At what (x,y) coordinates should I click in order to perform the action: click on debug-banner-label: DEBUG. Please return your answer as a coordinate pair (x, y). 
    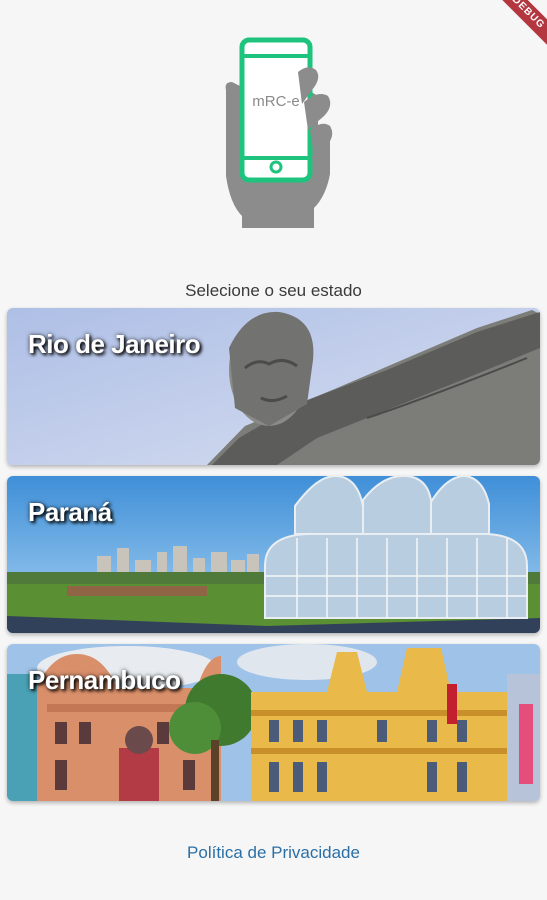
    Looking at the image, I should click on (518, 26).